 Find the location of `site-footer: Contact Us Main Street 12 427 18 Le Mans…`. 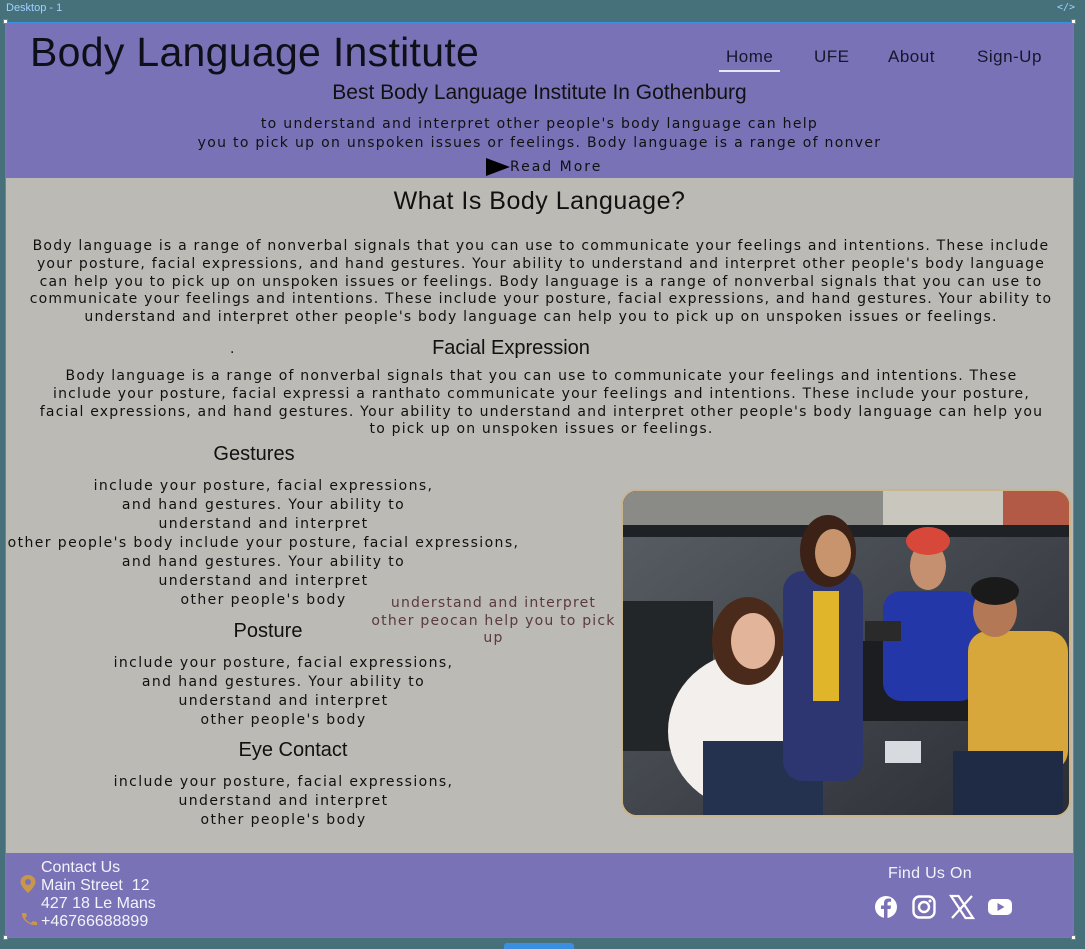

site-footer: Contact Us Main Street 12 427 18 Le Mans… is located at coordinates (539, 895).